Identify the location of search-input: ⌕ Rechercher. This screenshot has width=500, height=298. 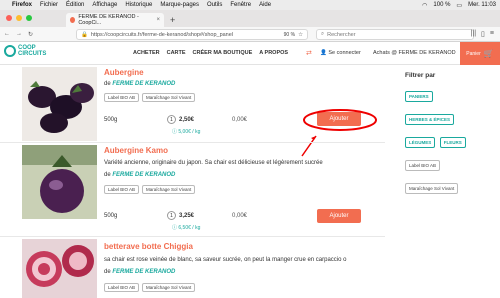
(395, 34).